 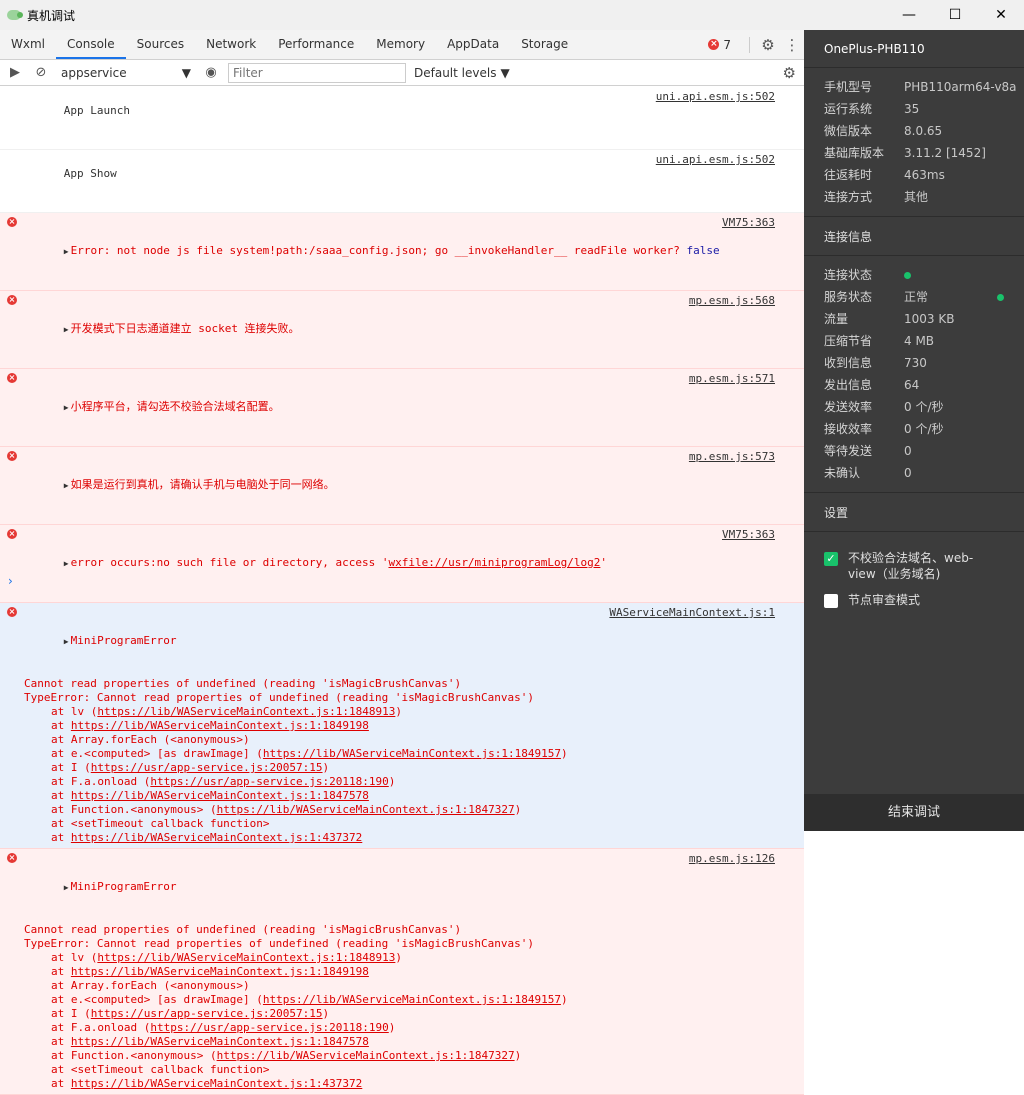 What do you see at coordinates (719, 45) in the screenshot?
I see `error-count-badge: × 7` at bounding box center [719, 45].